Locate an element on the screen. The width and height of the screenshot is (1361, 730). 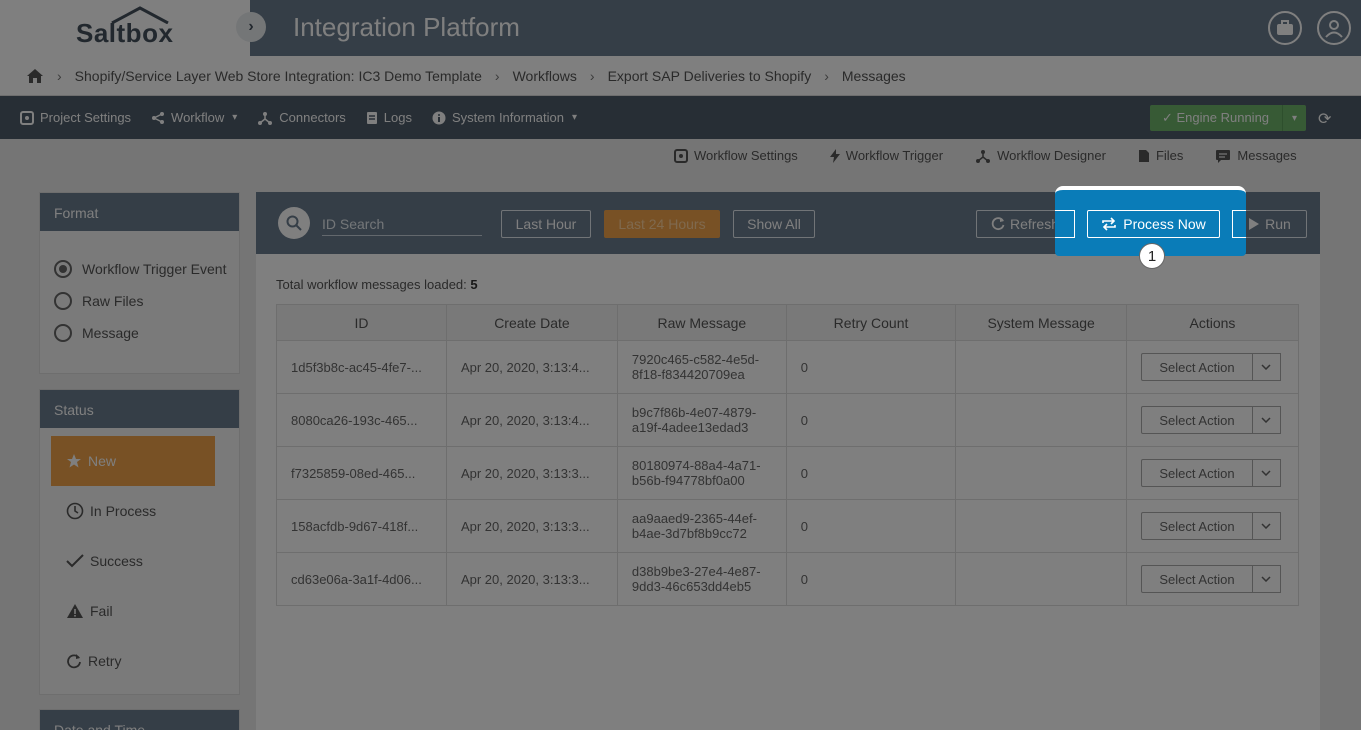
cell-raw-message: 80180974-88a4-4a71- b56b-f94778bf0a00 is located at coordinates (701, 473).